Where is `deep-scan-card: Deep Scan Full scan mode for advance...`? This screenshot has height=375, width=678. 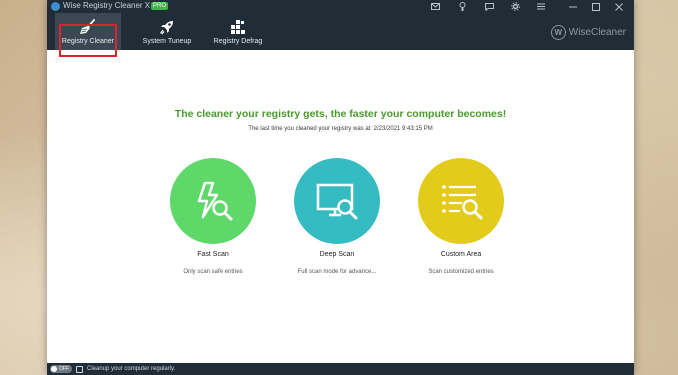 deep-scan-card: Deep Scan Full scan mode for advance... is located at coordinates (337, 216).